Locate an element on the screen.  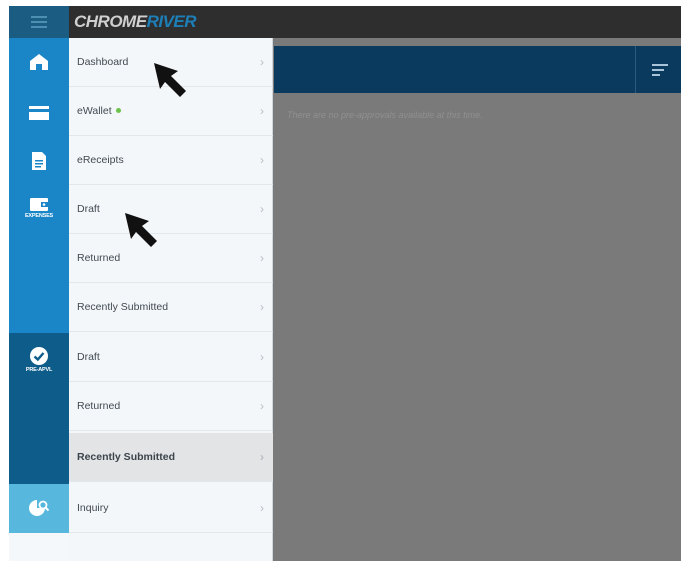
menu-item-preapproval-draft: Draft › is located at coordinates (171, 357).